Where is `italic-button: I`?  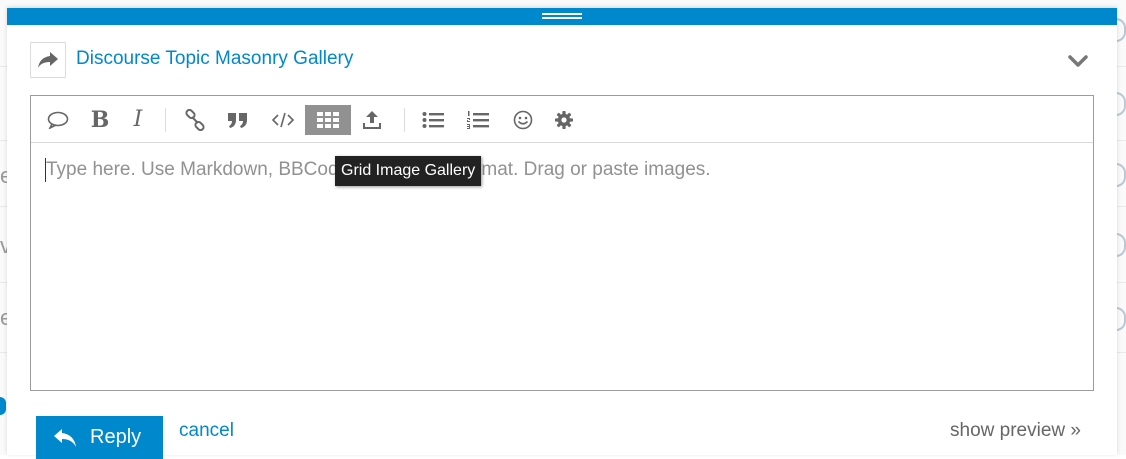
italic-button: I is located at coordinates (138, 120).